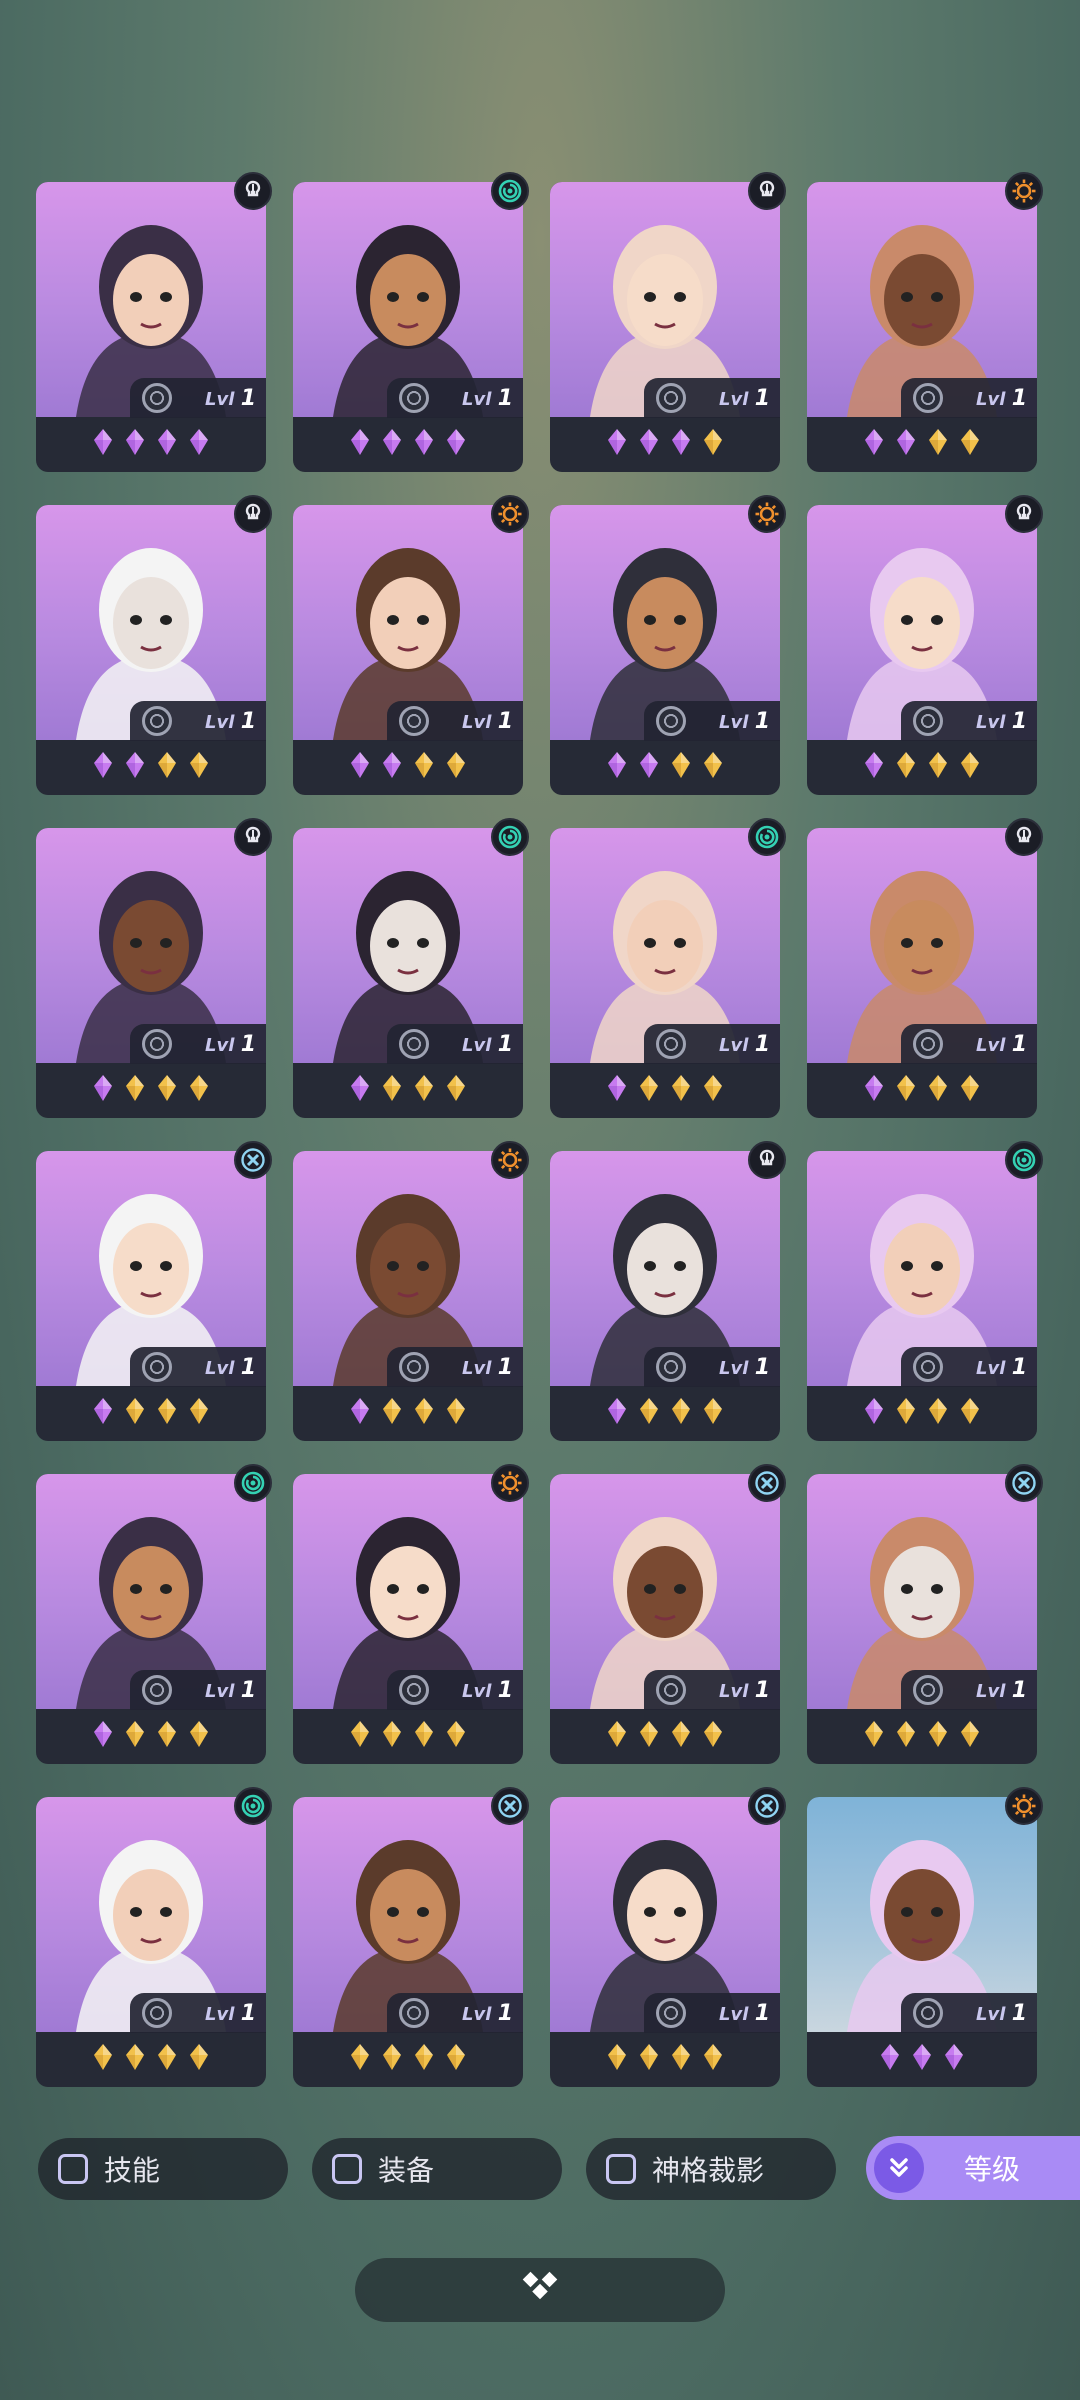  What do you see at coordinates (437, 2169) in the screenshot?
I see `filter-equipment: 装备` at bounding box center [437, 2169].